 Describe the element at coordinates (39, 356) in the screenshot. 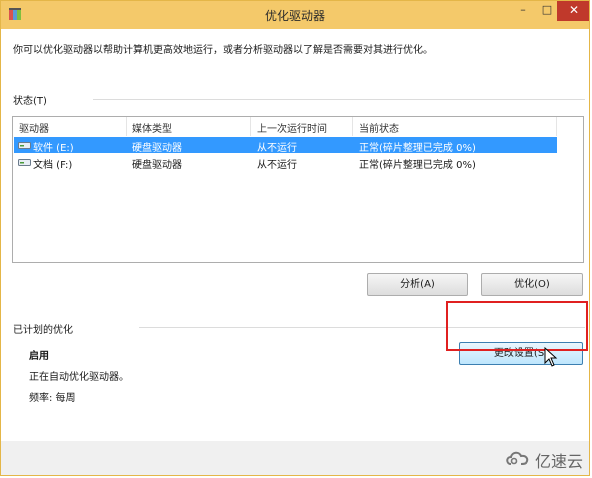

I see `schedule-state: 启用` at that location.